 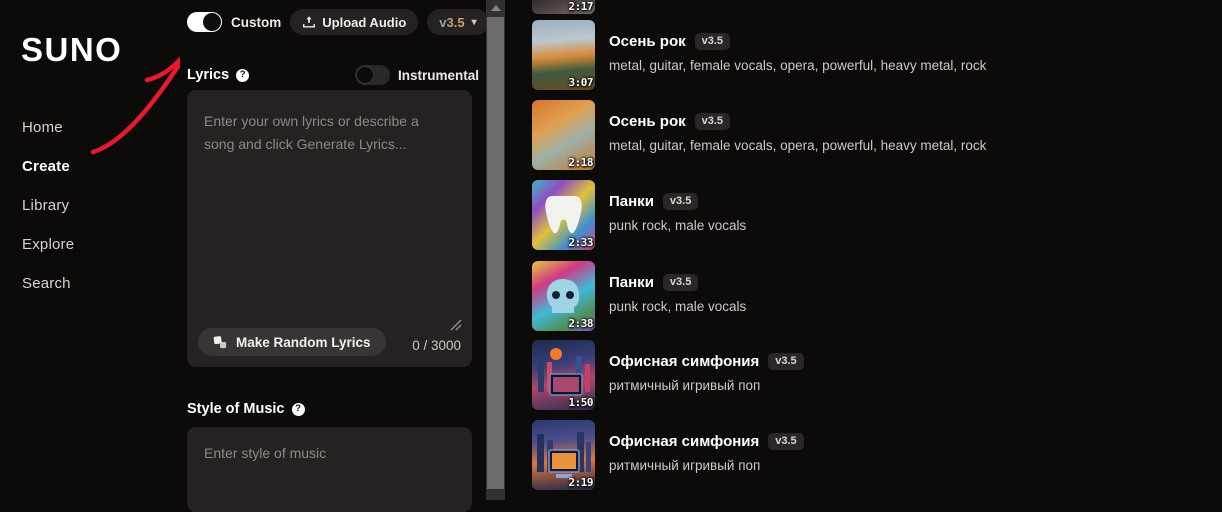 What do you see at coordinates (495, 253) in the screenshot?
I see `scrollbar-thumb` at bounding box center [495, 253].